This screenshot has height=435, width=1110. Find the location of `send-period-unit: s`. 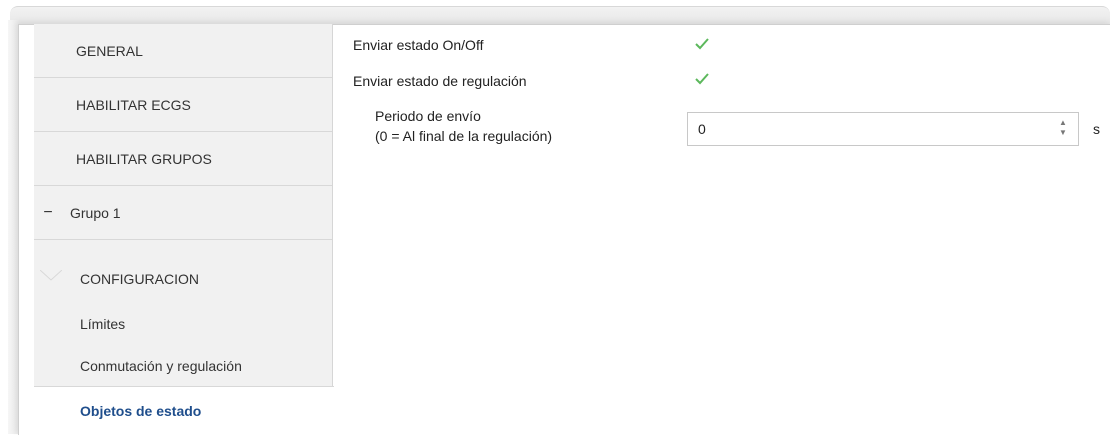

send-period-unit: s is located at coordinates (1096, 129).